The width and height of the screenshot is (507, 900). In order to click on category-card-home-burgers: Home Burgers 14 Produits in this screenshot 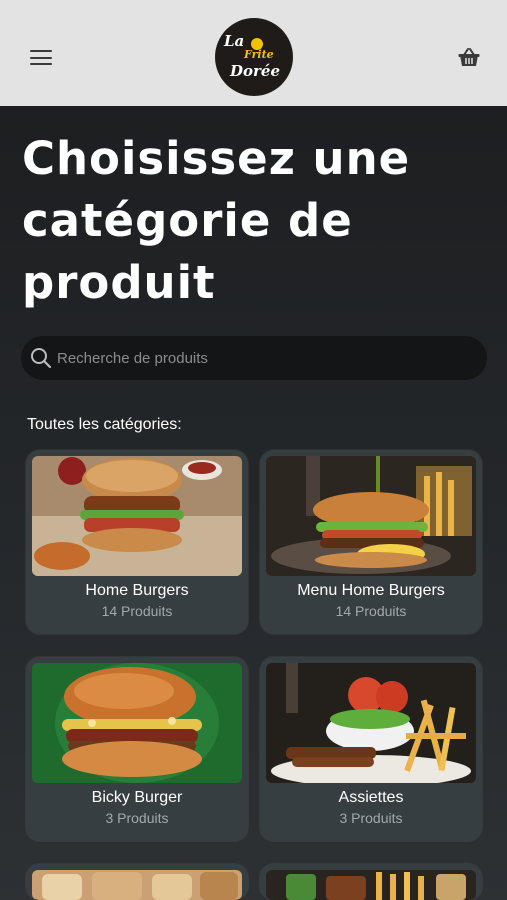, I will do `click(137, 542)`.